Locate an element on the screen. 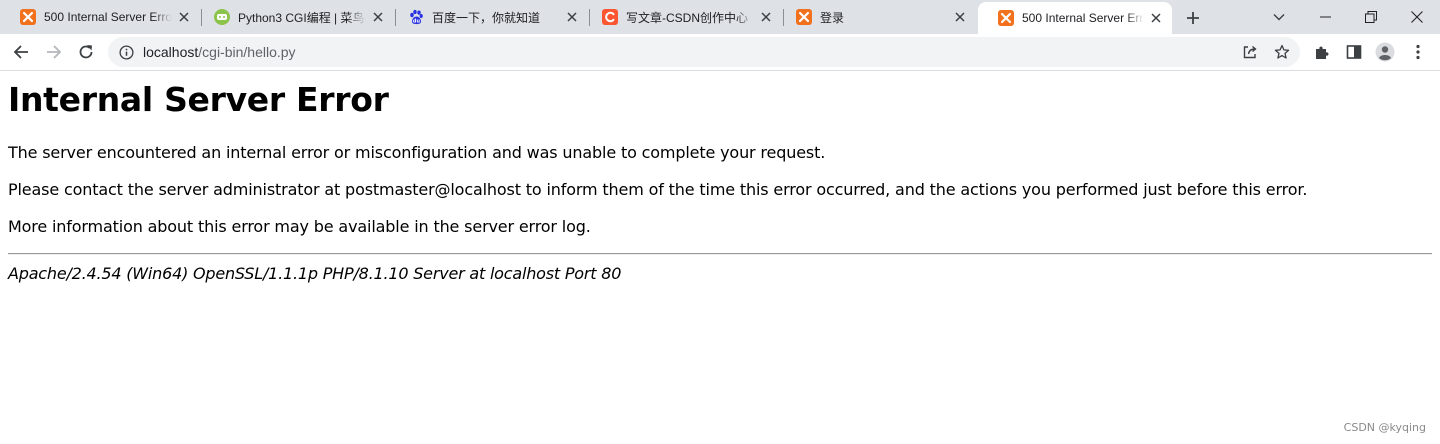 The image size is (1440, 444). tab-500-error-active: 500 Internal Server Error is located at coordinates (1075, 18).